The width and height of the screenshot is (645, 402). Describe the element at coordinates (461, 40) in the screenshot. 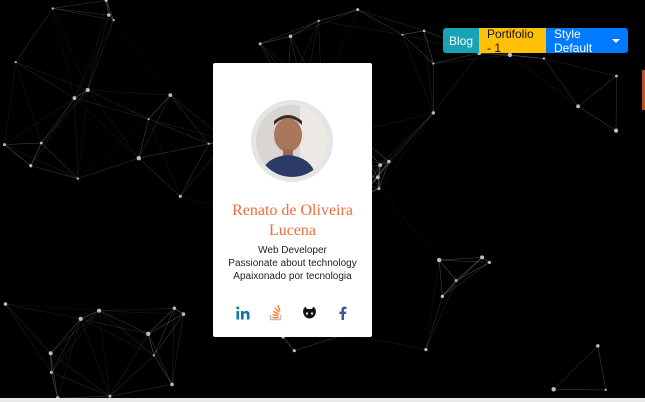

I see `blog-button: Blog` at that location.